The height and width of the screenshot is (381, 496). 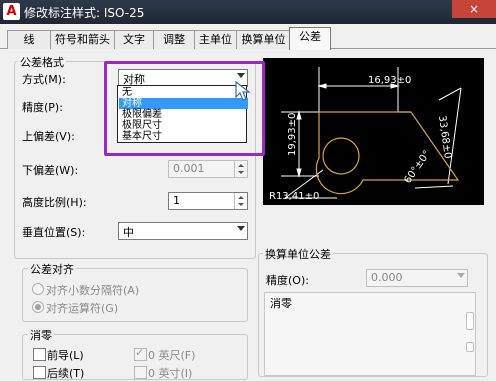 I want to click on alt-precision-select: 0.000, so click(x=417, y=278).